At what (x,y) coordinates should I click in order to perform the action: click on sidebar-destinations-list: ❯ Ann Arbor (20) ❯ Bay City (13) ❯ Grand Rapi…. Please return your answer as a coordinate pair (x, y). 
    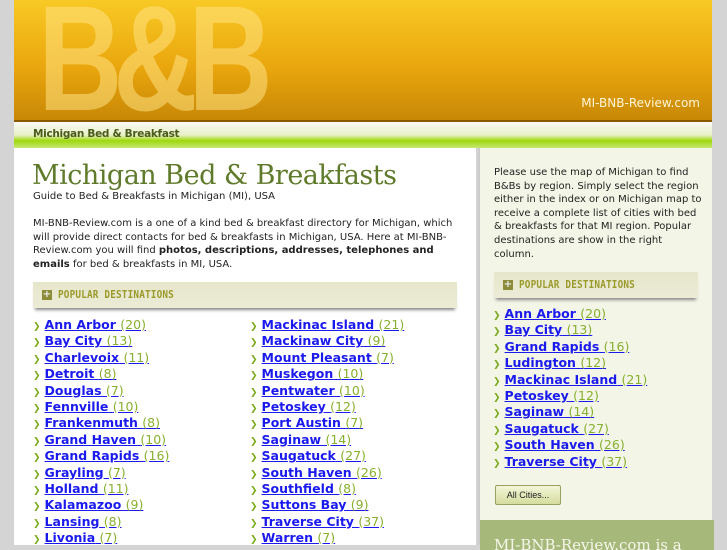
    Looking at the image, I should click on (570, 388).